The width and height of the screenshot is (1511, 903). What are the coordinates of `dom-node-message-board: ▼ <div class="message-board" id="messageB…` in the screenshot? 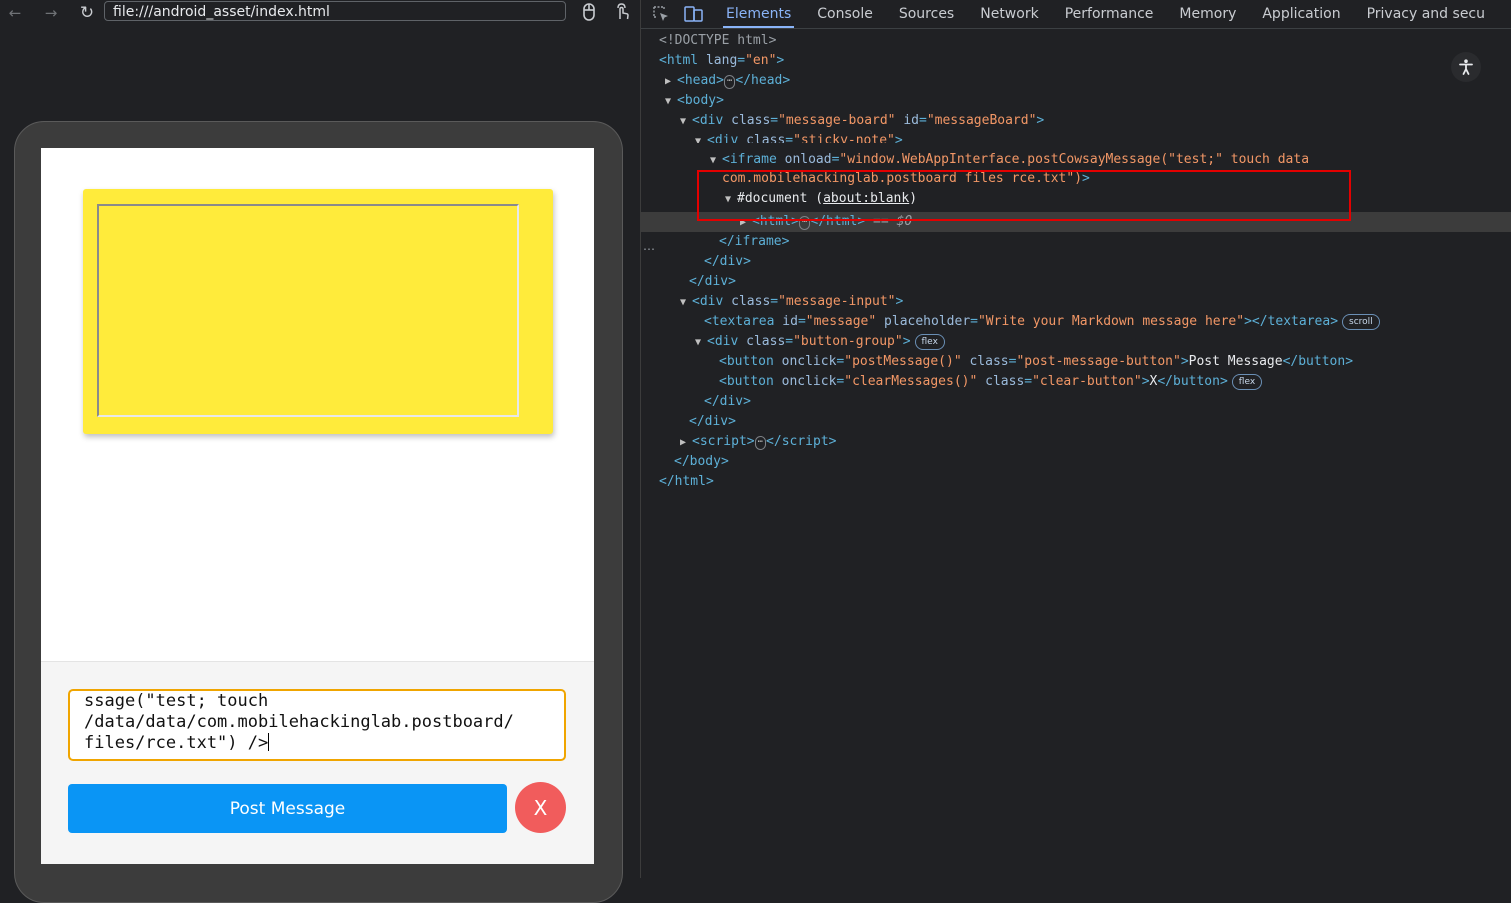 It's located at (1076, 121).